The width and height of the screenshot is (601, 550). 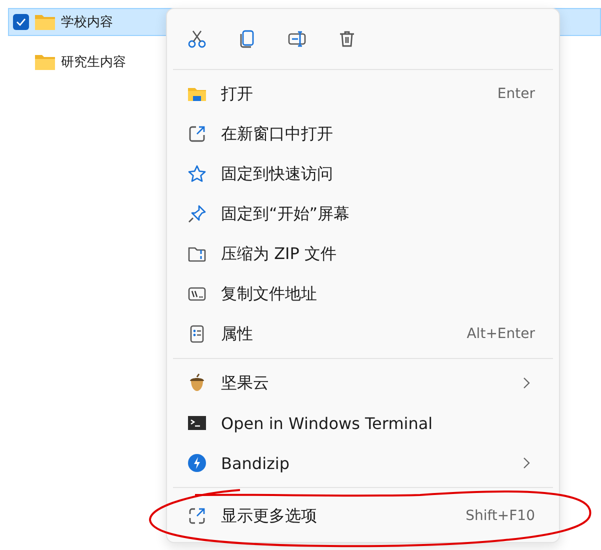 What do you see at coordinates (197, 134) in the screenshot?
I see `new-window-icon` at bounding box center [197, 134].